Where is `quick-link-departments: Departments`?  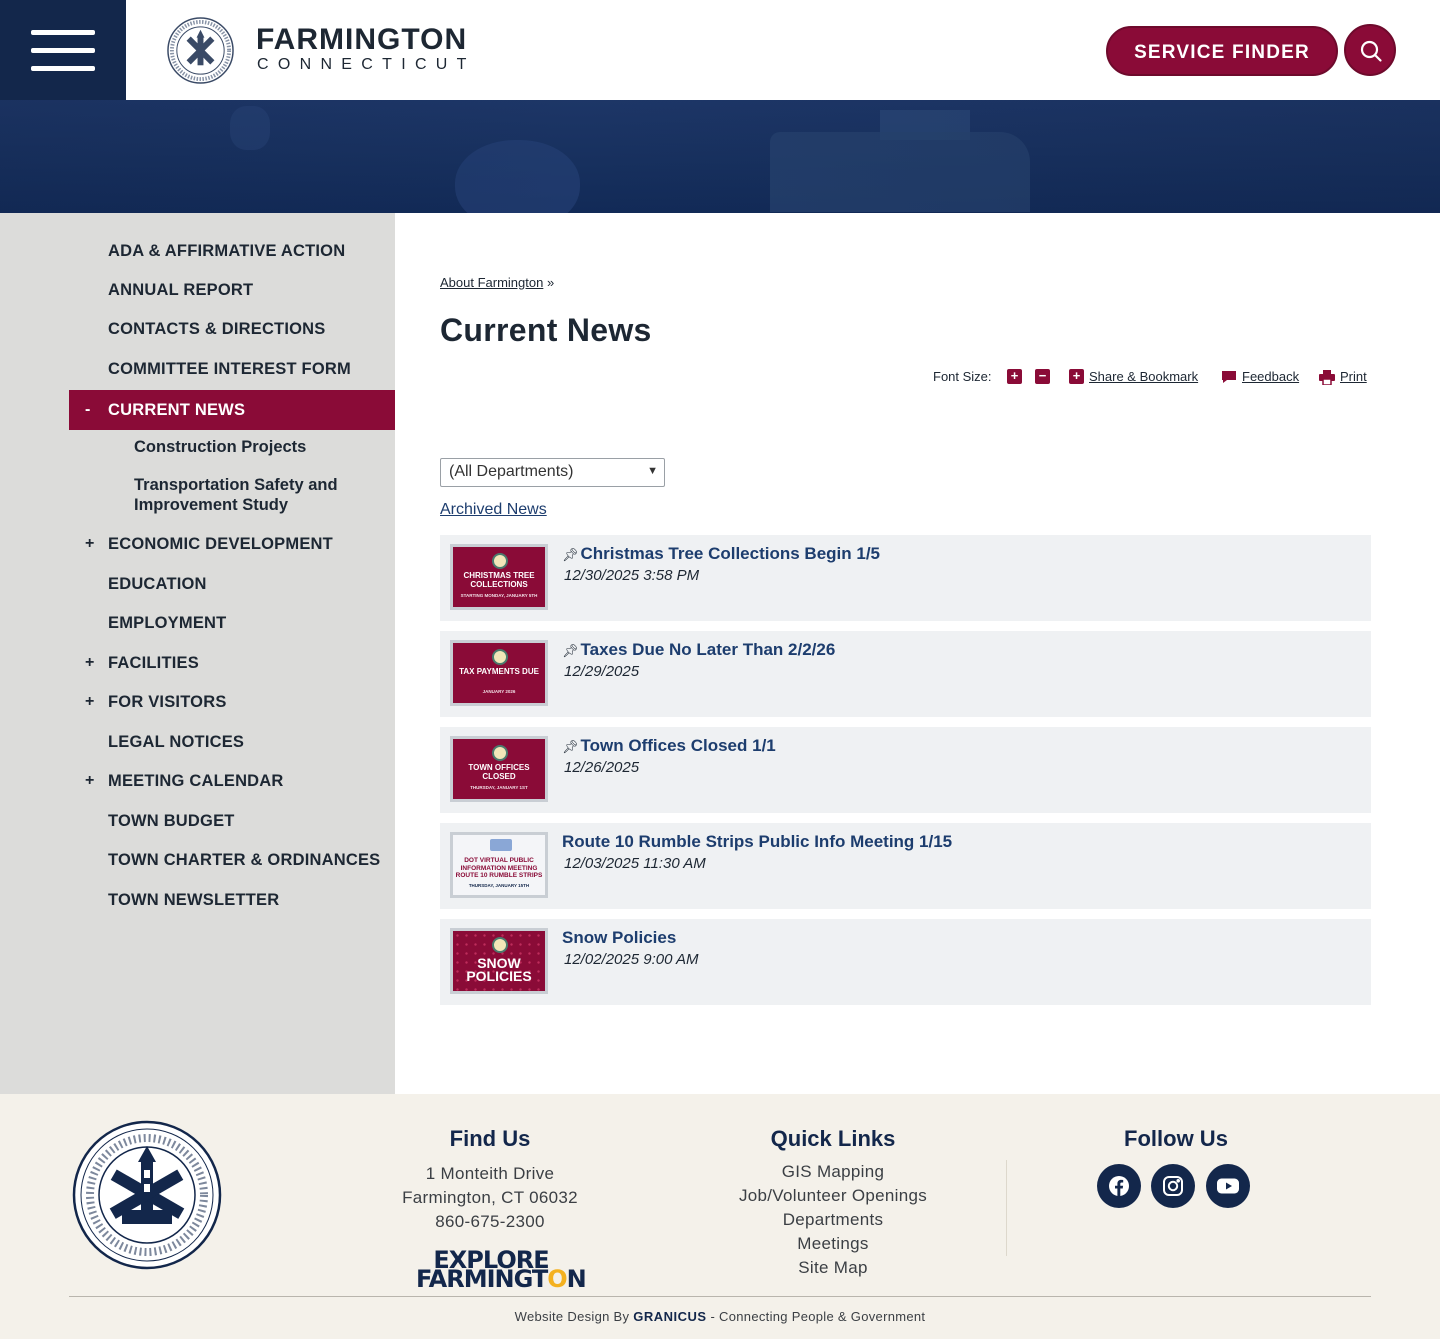 quick-link-departments: Departments is located at coordinates (833, 1220).